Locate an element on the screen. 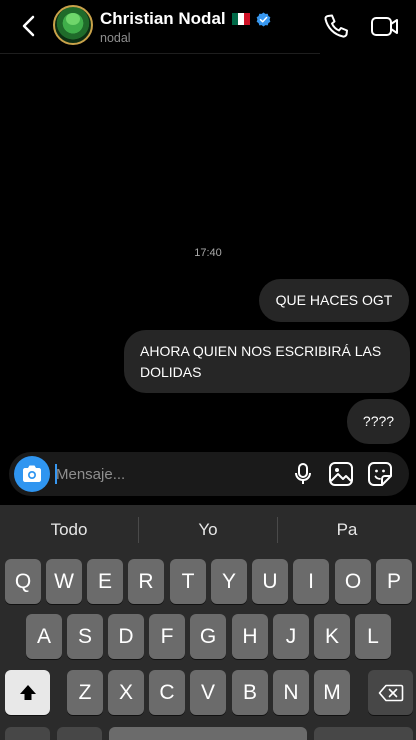  key: M is located at coordinates (332, 692).